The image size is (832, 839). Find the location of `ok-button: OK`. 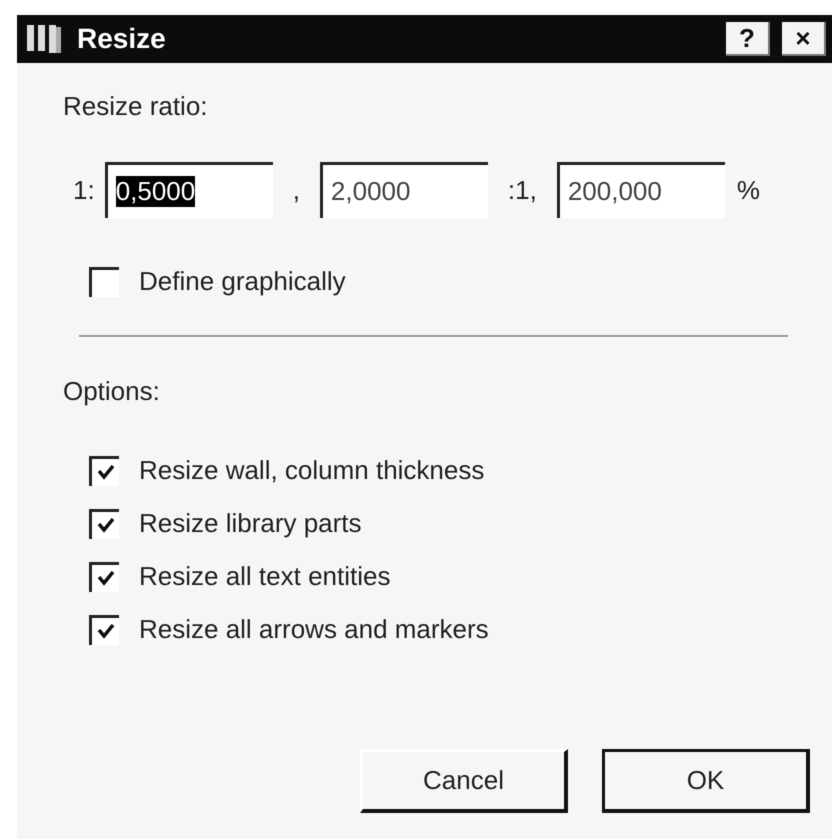

ok-button: OK is located at coordinates (706, 781).